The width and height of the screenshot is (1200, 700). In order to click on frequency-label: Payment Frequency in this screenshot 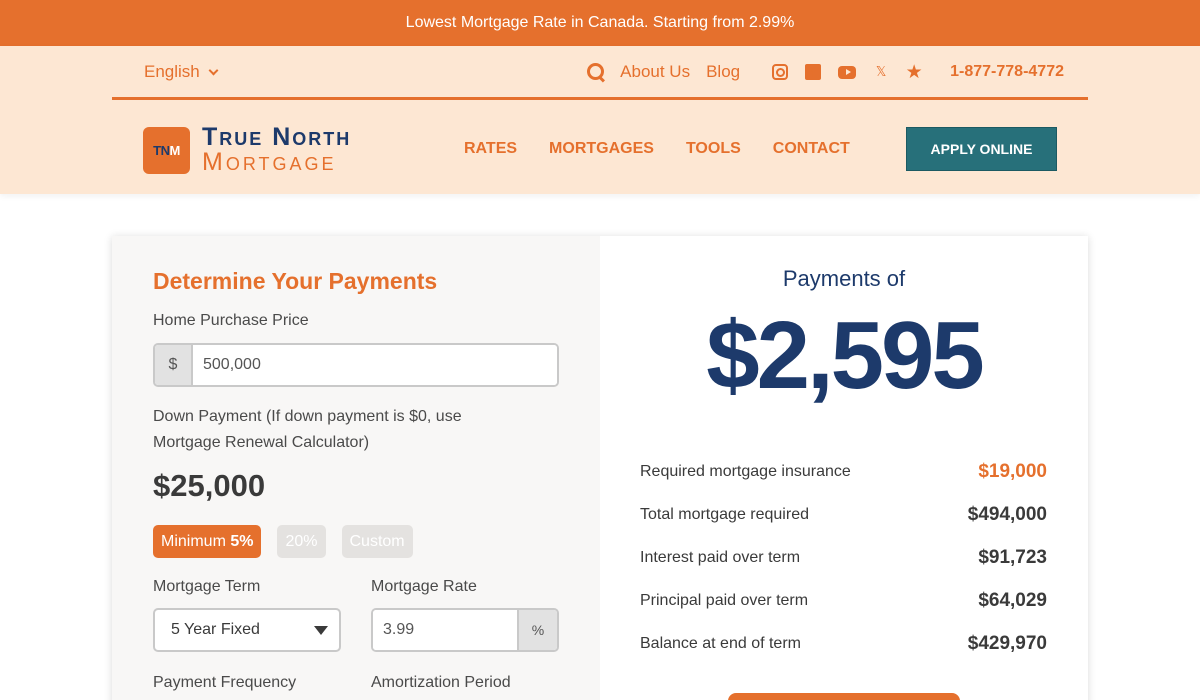, I will do `click(225, 682)`.